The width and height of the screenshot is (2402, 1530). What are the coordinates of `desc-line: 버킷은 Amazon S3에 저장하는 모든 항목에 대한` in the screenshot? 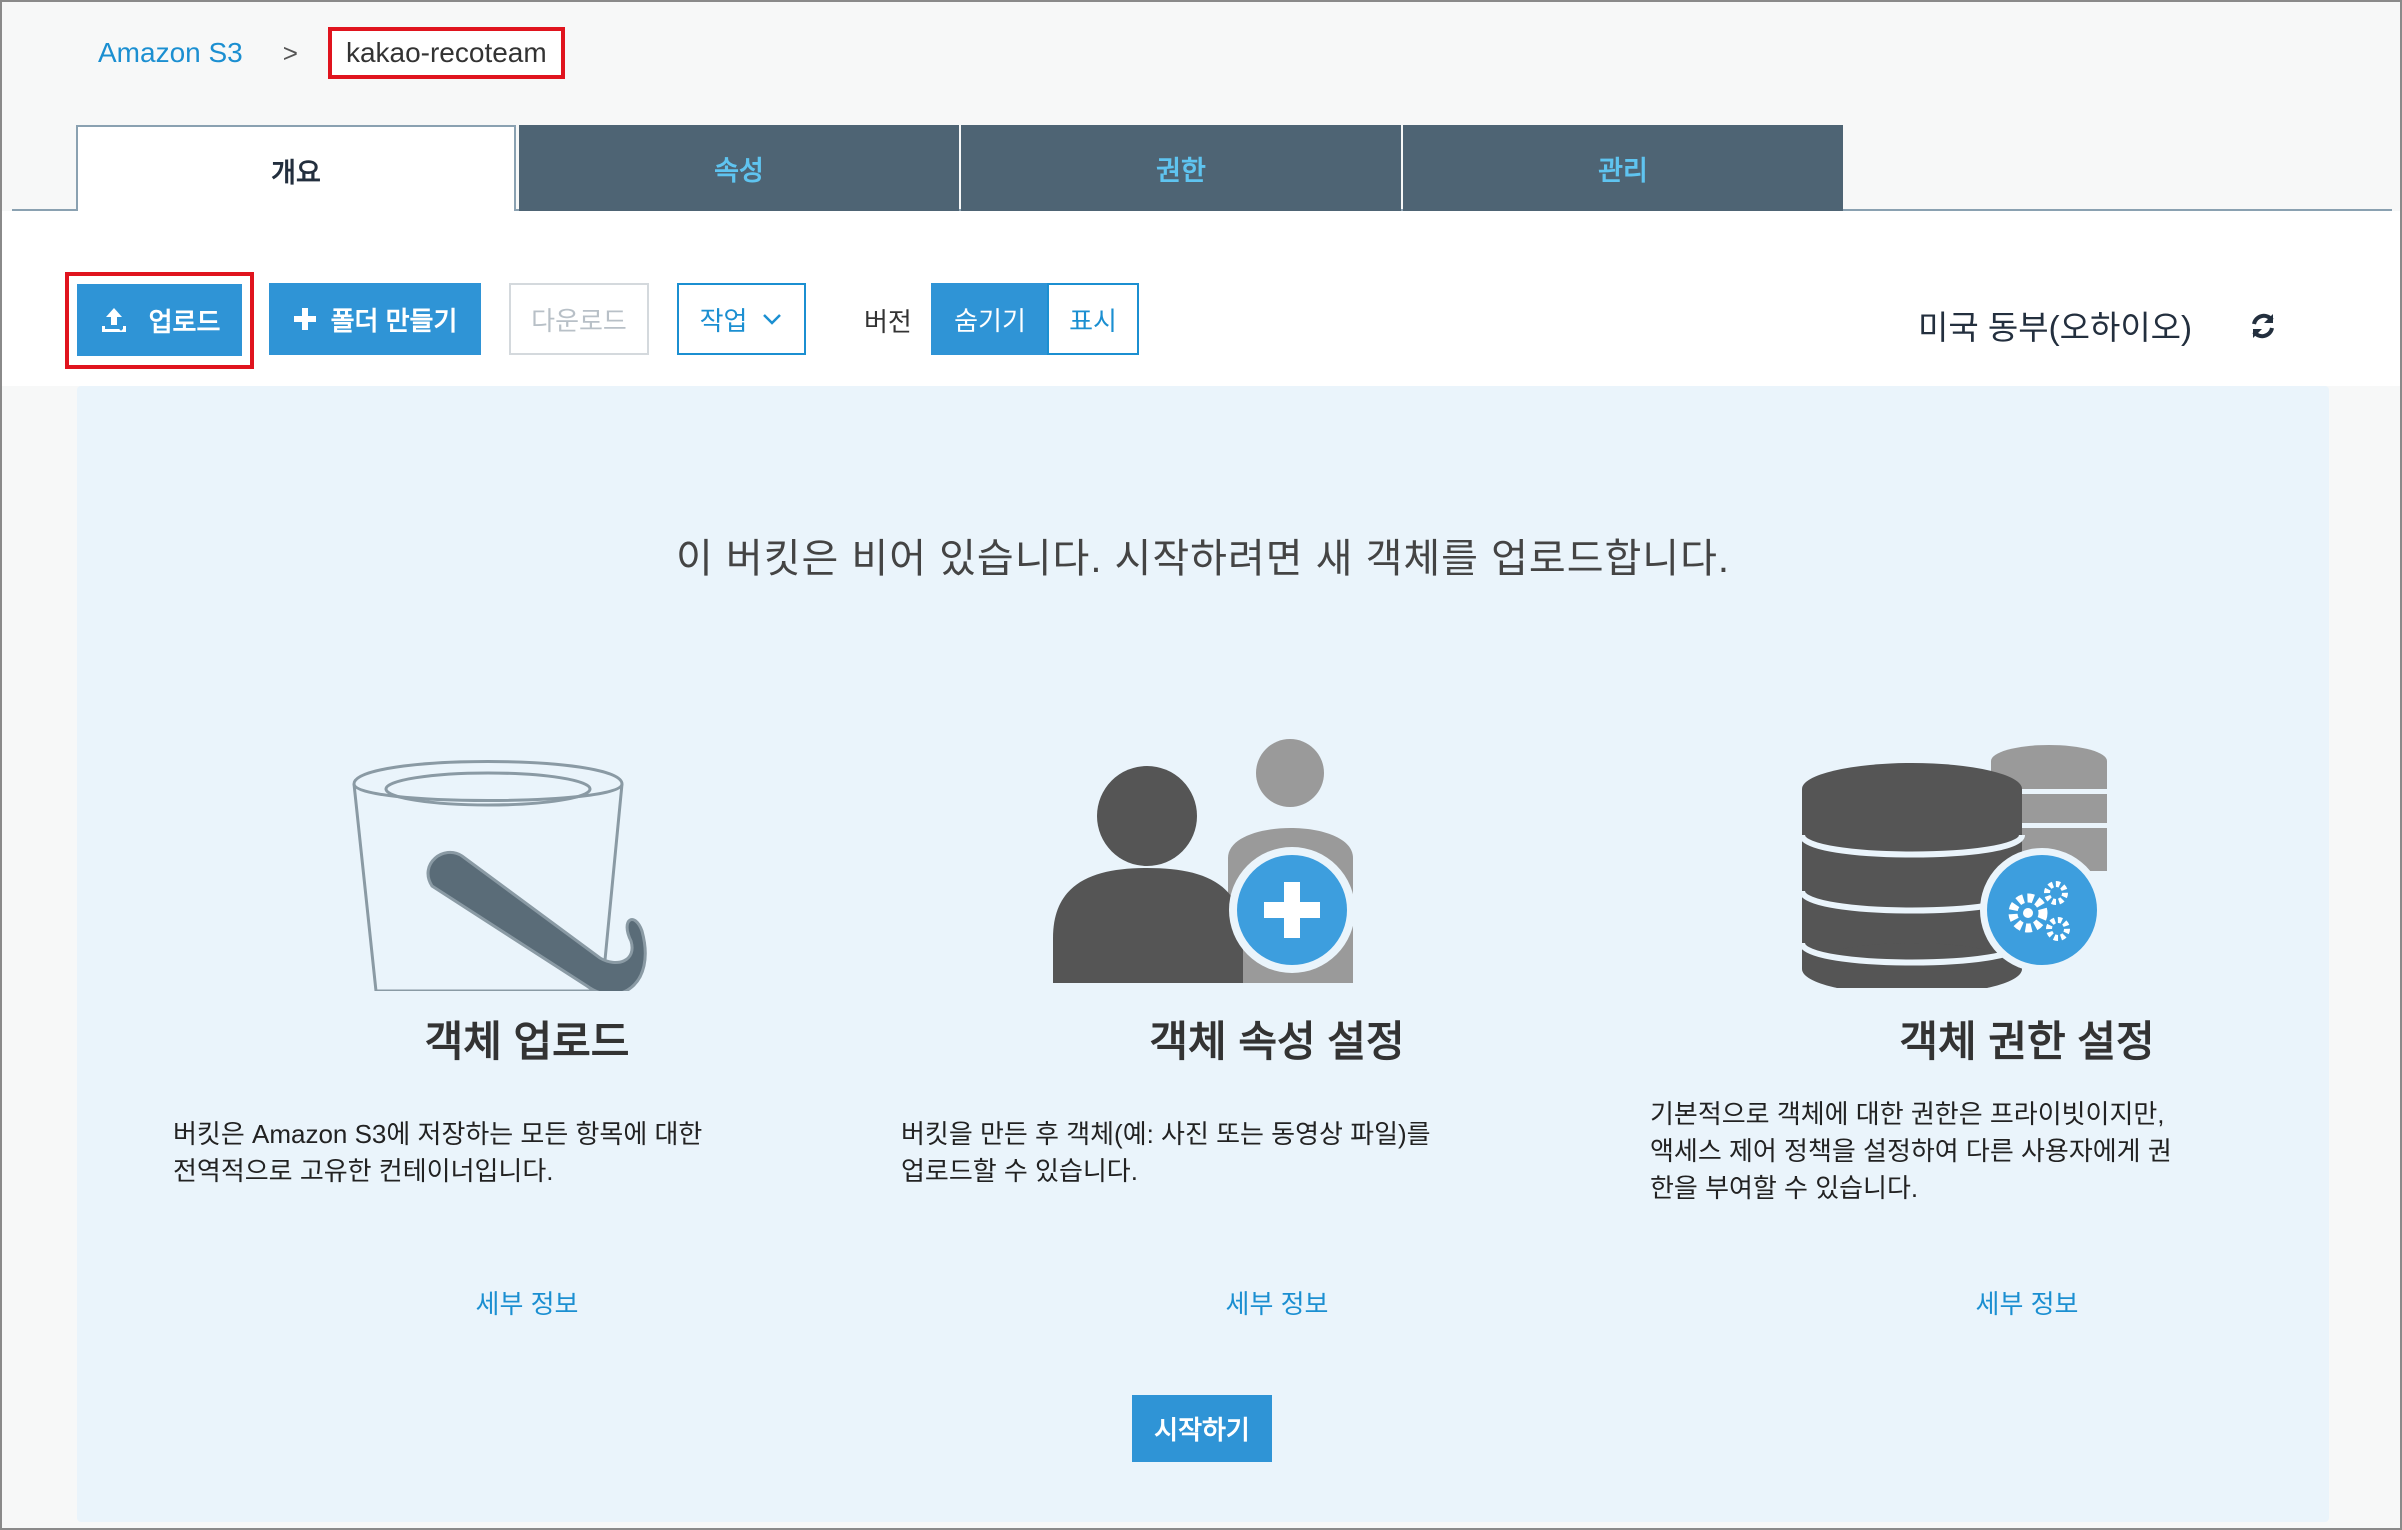 It's located at (438, 1134).